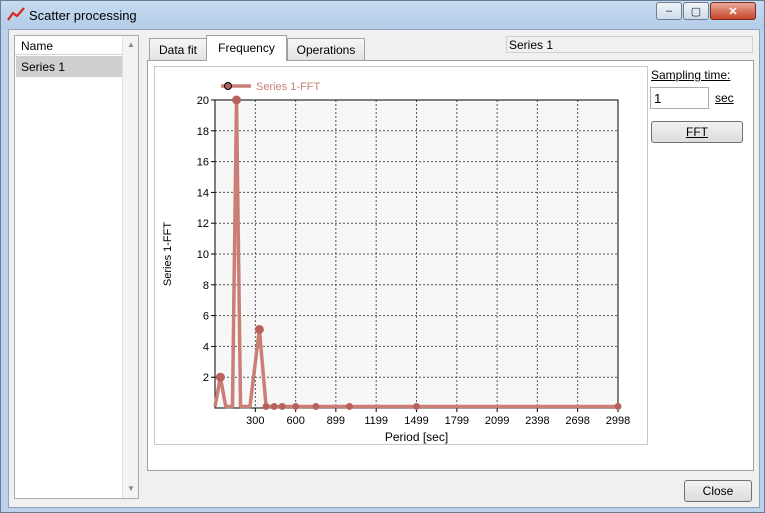 The image size is (765, 513). Describe the element at coordinates (288, 87) in the screenshot. I see `legend-label: Series 1-FFT` at that location.